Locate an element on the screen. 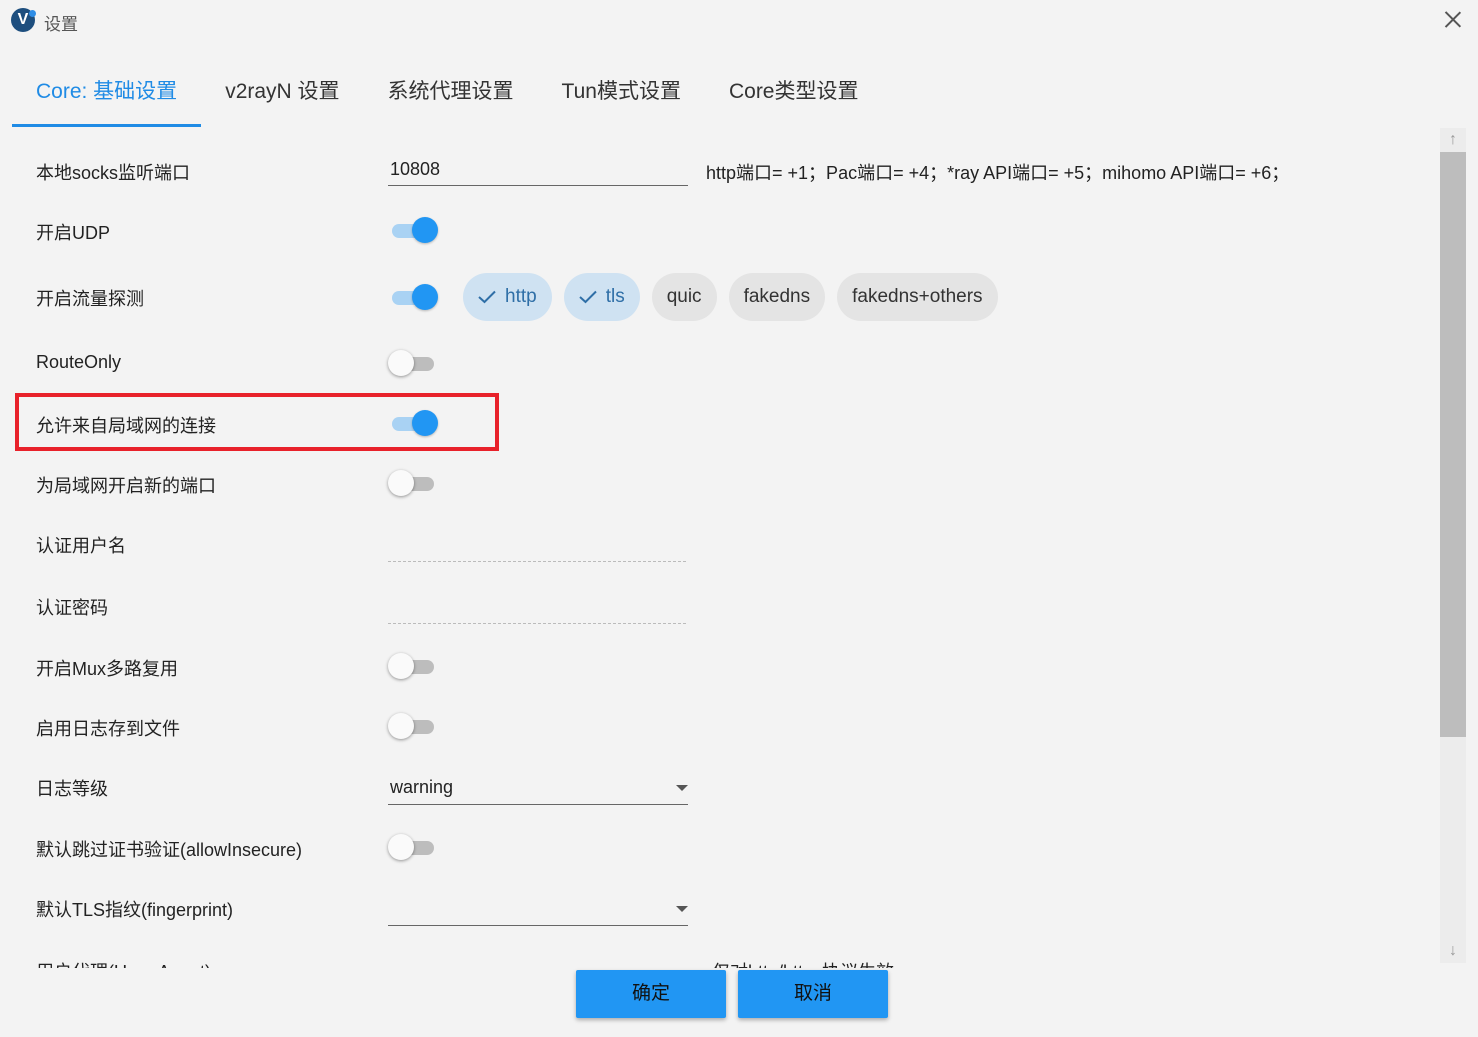 The width and height of the screenshot is (1478, 1037). route-only-toggle is located at coordinates (412, 363).